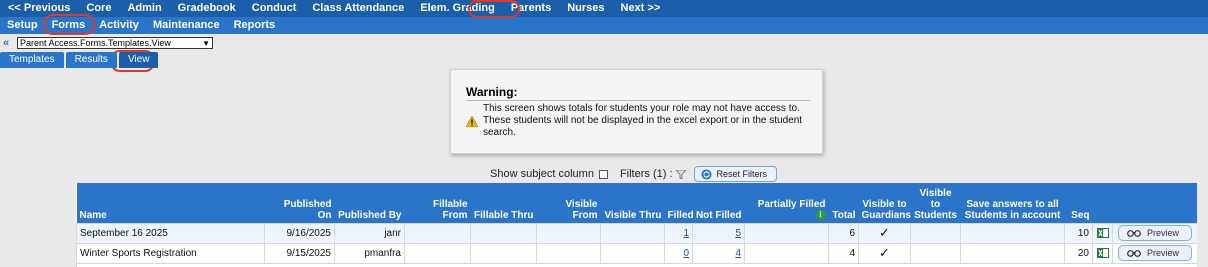 The image size is (1208, 267). Describe the element at coordinates (186, 25) in the screenshot. I see `subnav-maintenance: Maintenance` at that location.